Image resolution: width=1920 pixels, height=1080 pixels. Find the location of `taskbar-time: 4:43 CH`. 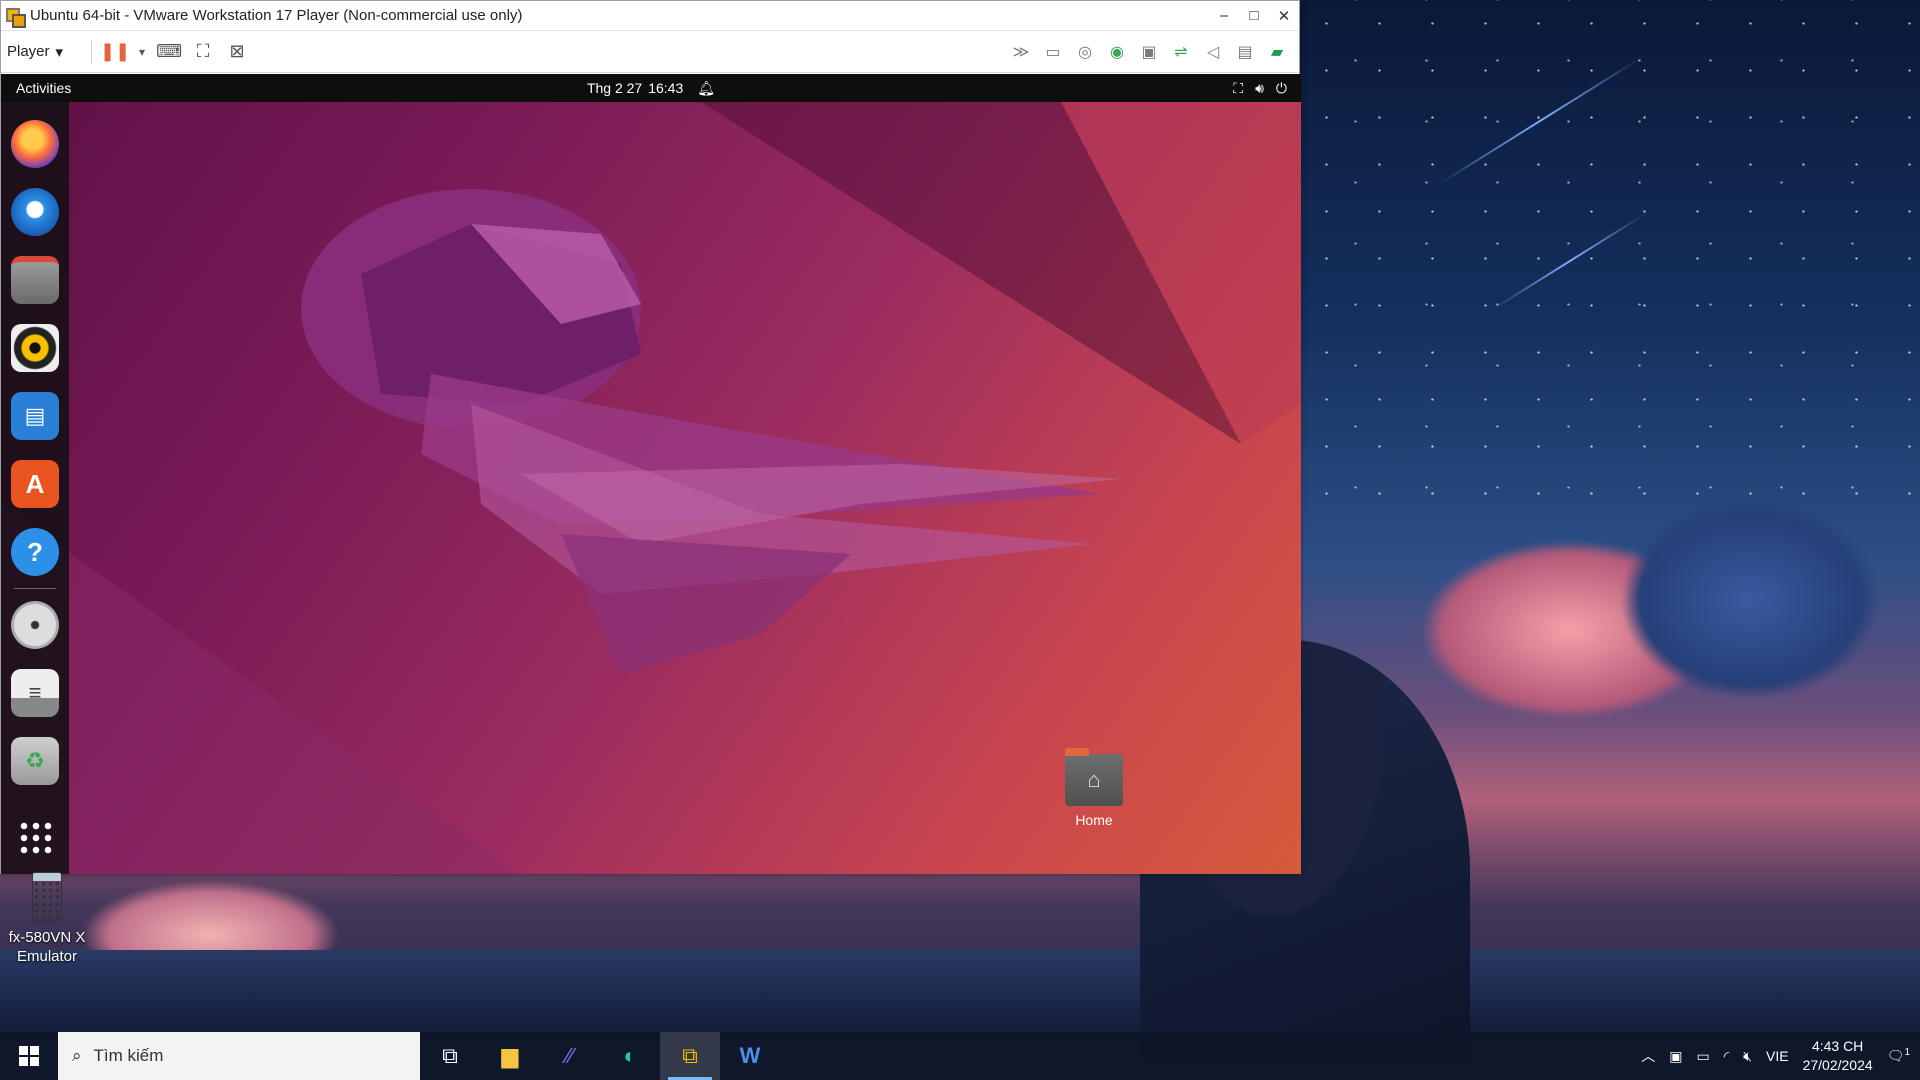

taskbar-time: 4:43 CH is located at coordinates (1837, 1046).